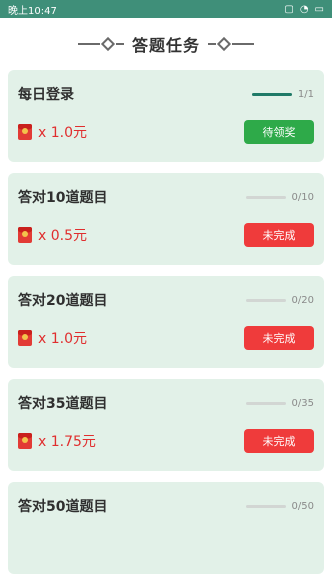 The height and width of the screenshot is (574, 332). What do you see at coordinates (302, 506) in the screenshot?
I see `progress-text: 0/50` at bounding box center [302, 506].